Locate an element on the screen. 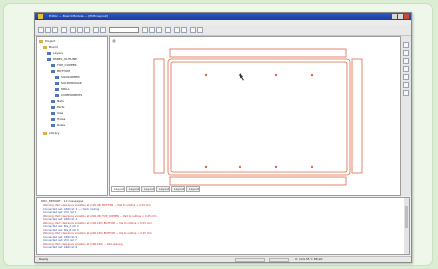  title-bar: Editor — Board Module — [PCB Layout] is located at coordinates (223, 16).